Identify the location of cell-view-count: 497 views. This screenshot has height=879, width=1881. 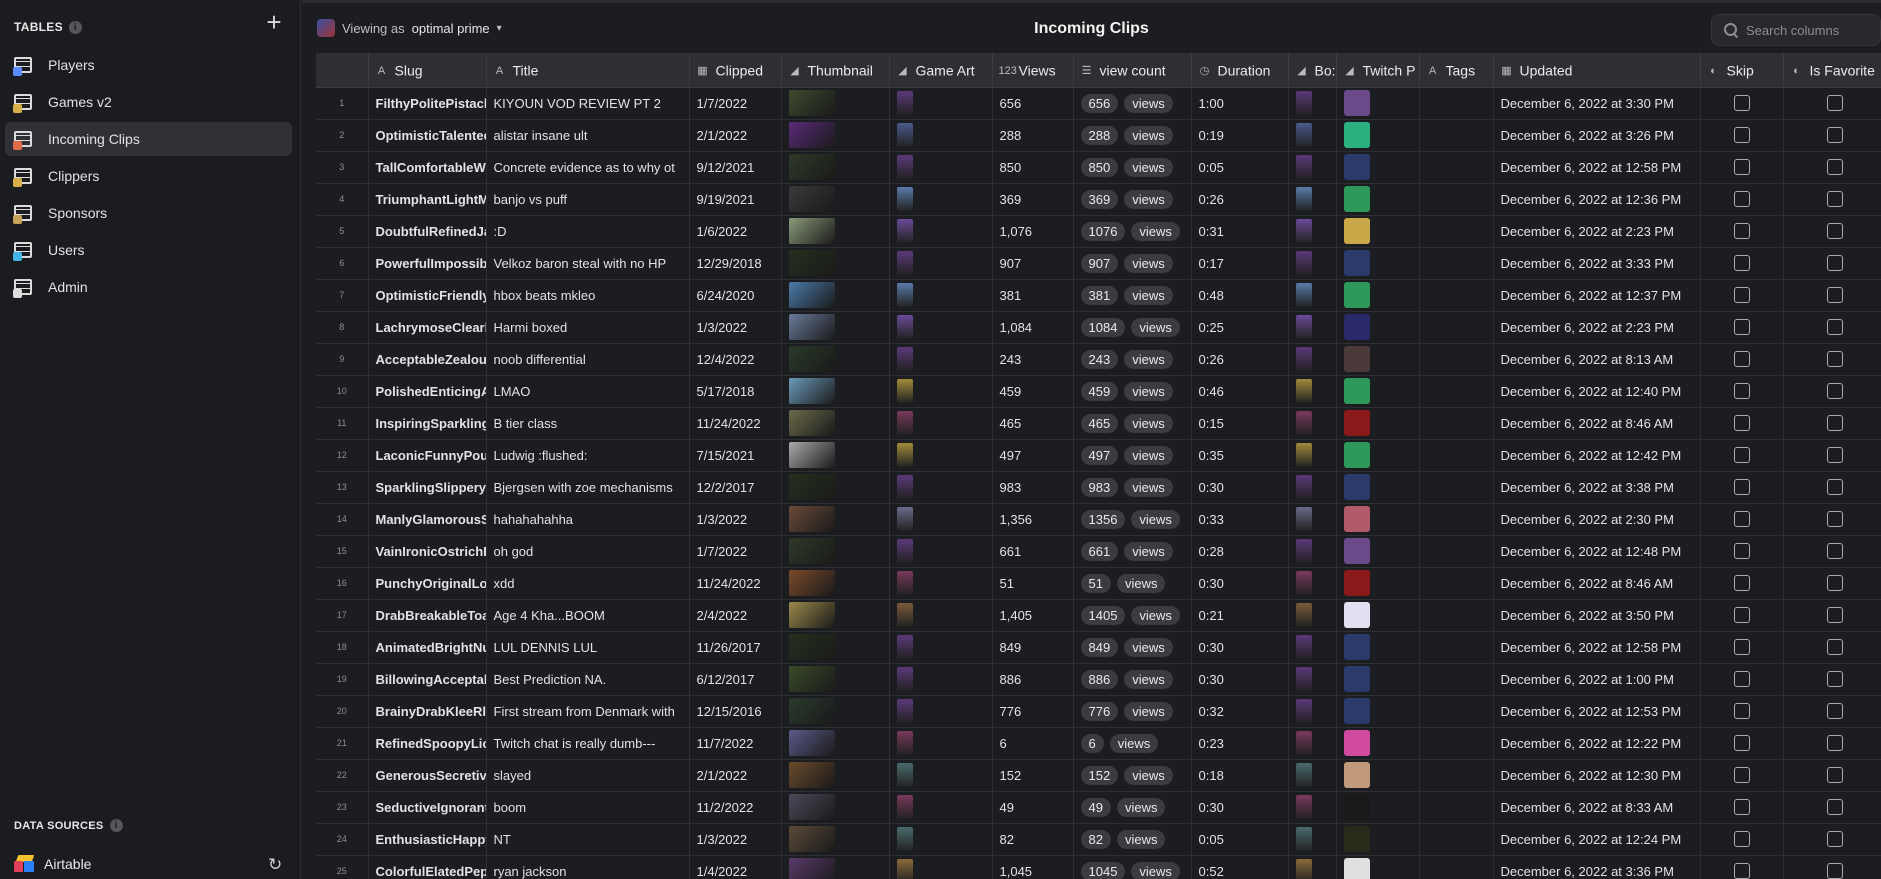
(1132, 455).